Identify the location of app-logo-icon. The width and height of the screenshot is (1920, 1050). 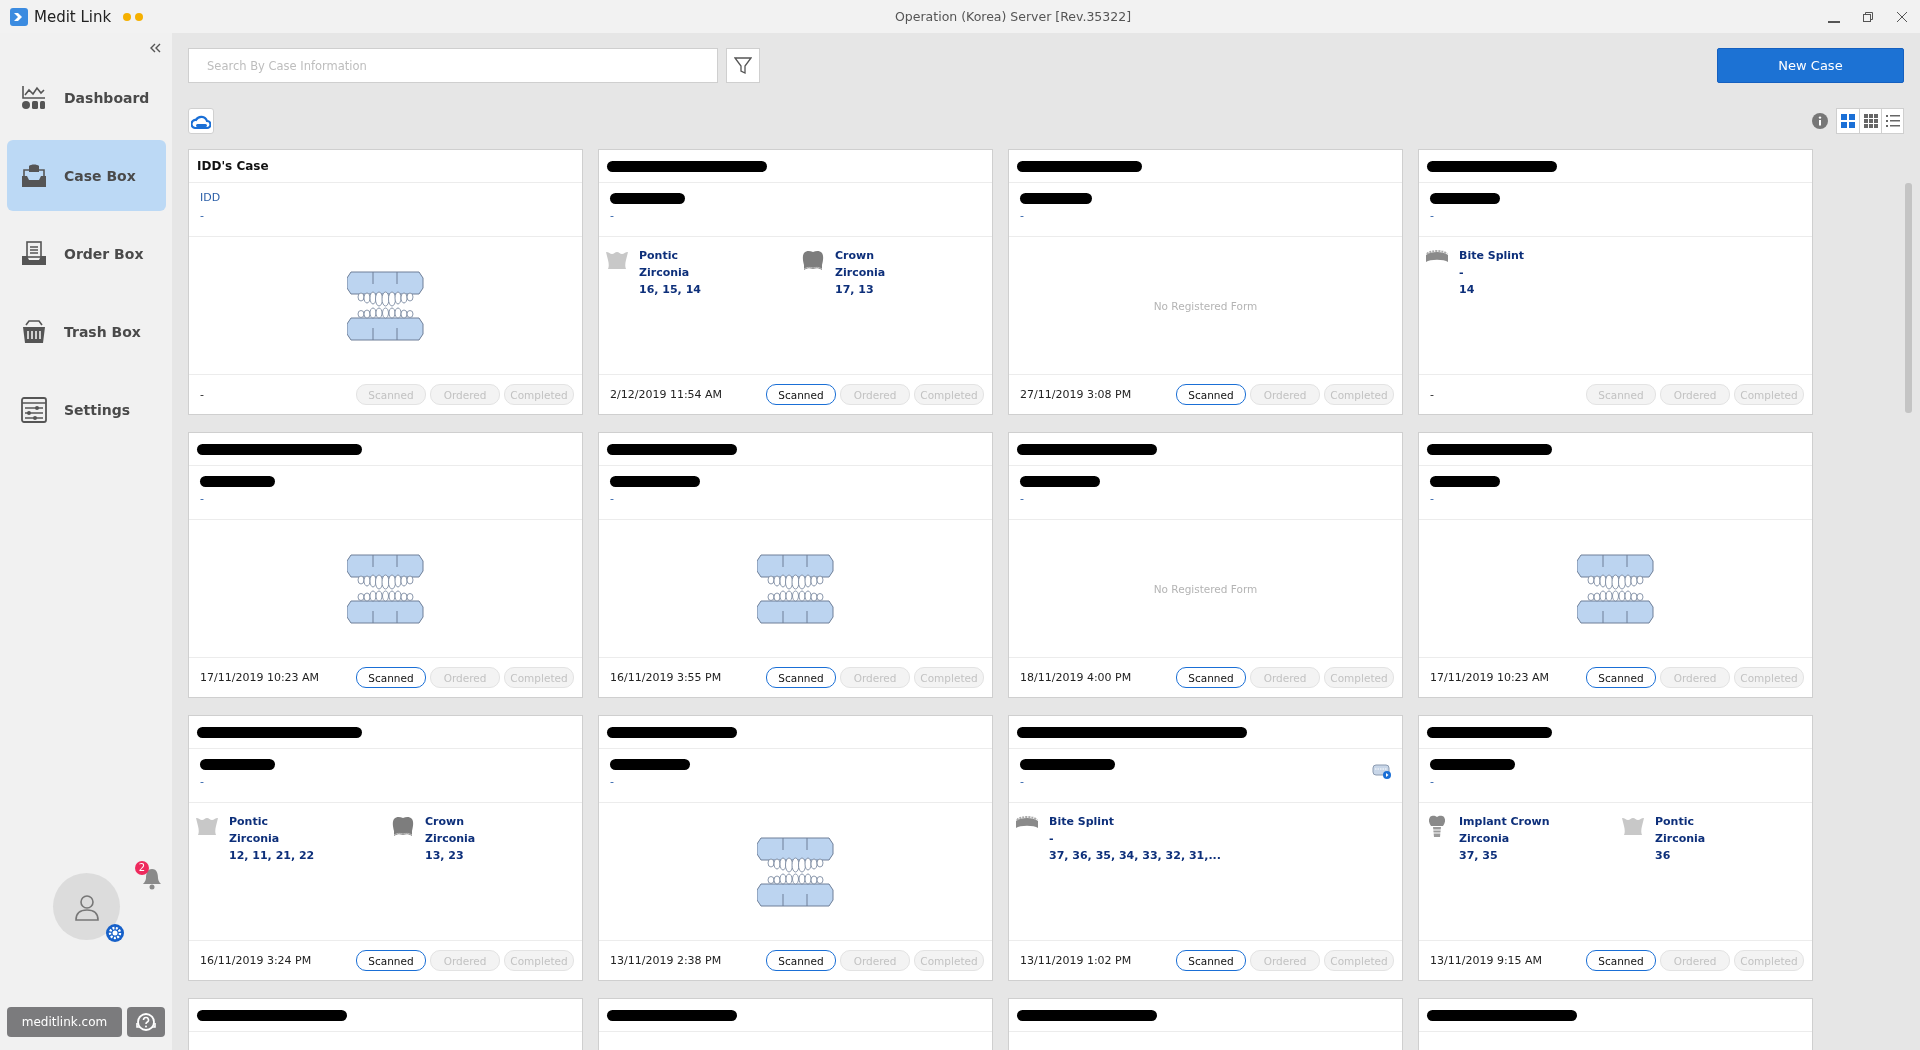
(19, 16).